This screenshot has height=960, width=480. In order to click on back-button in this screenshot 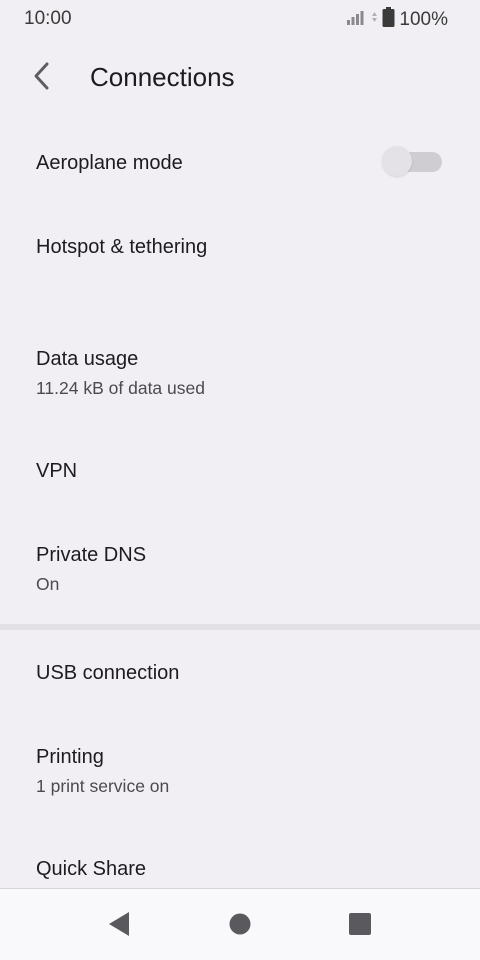, I will do `click(42, 78)`.